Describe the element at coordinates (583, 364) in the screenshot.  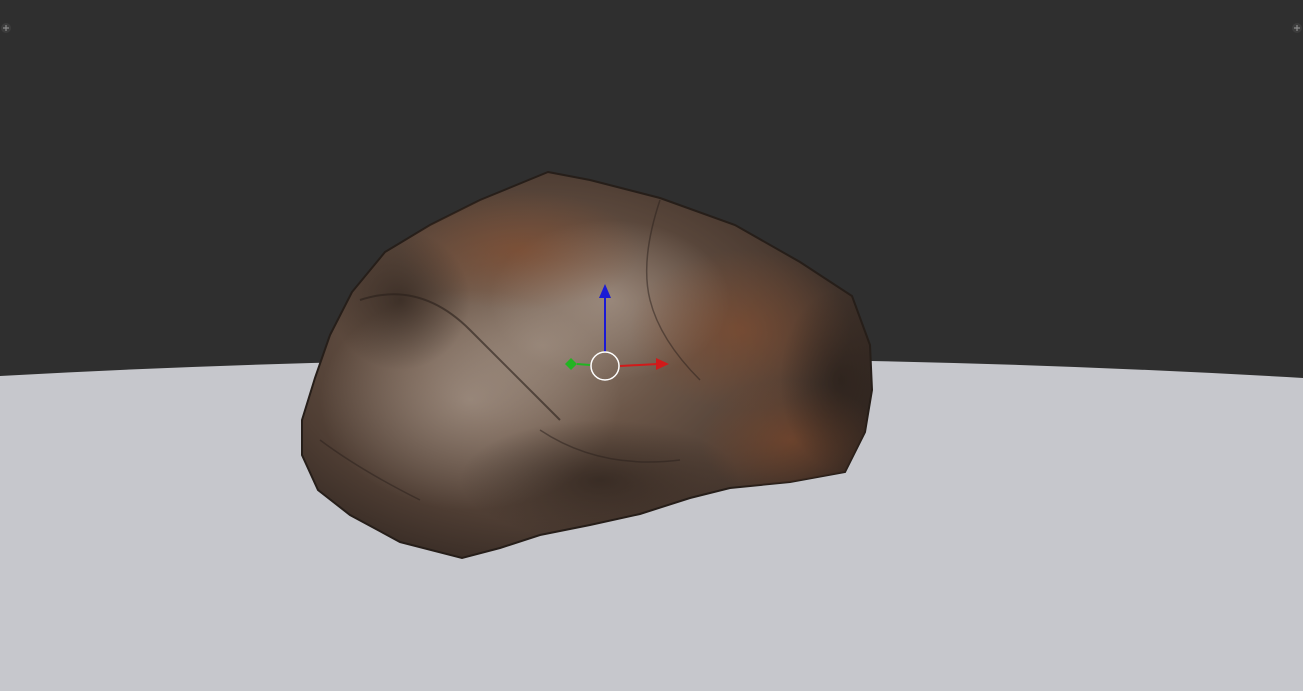
I see `y-axis-handle` at that location.